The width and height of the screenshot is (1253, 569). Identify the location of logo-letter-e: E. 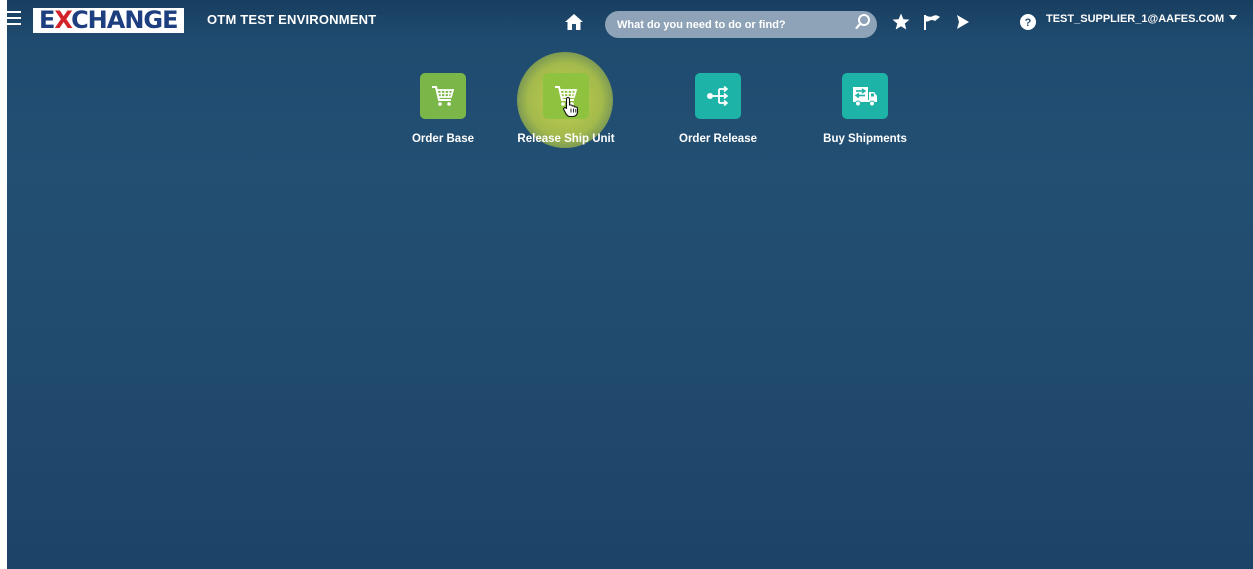
(47, 20).